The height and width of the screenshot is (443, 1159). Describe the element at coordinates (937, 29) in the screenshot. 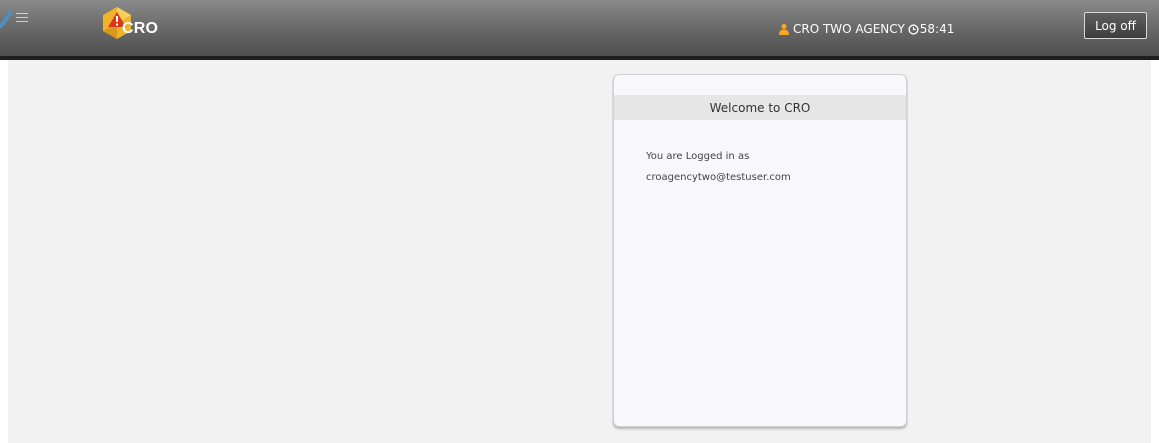

I see `session-timer: 58:41` at that location.